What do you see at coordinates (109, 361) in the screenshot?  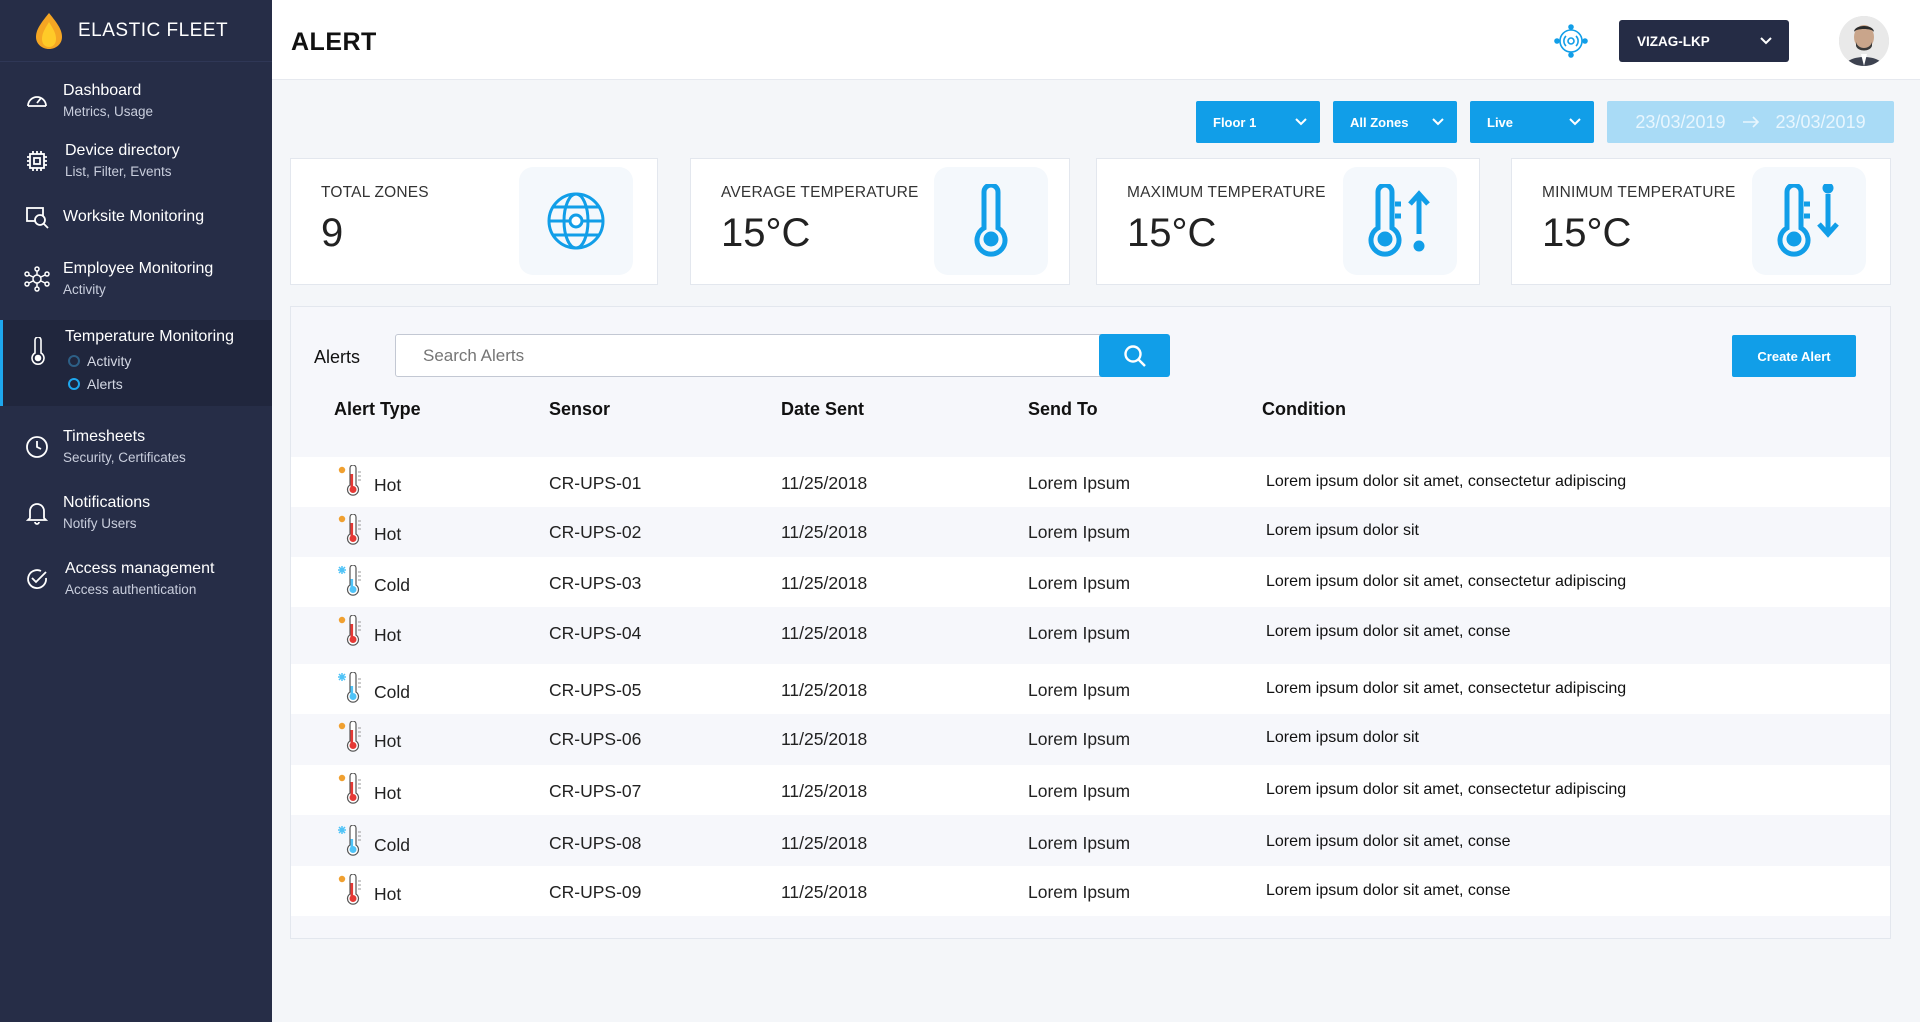 I see `sidebar-subitem-label: Activity` at bounding box center [109, 361].